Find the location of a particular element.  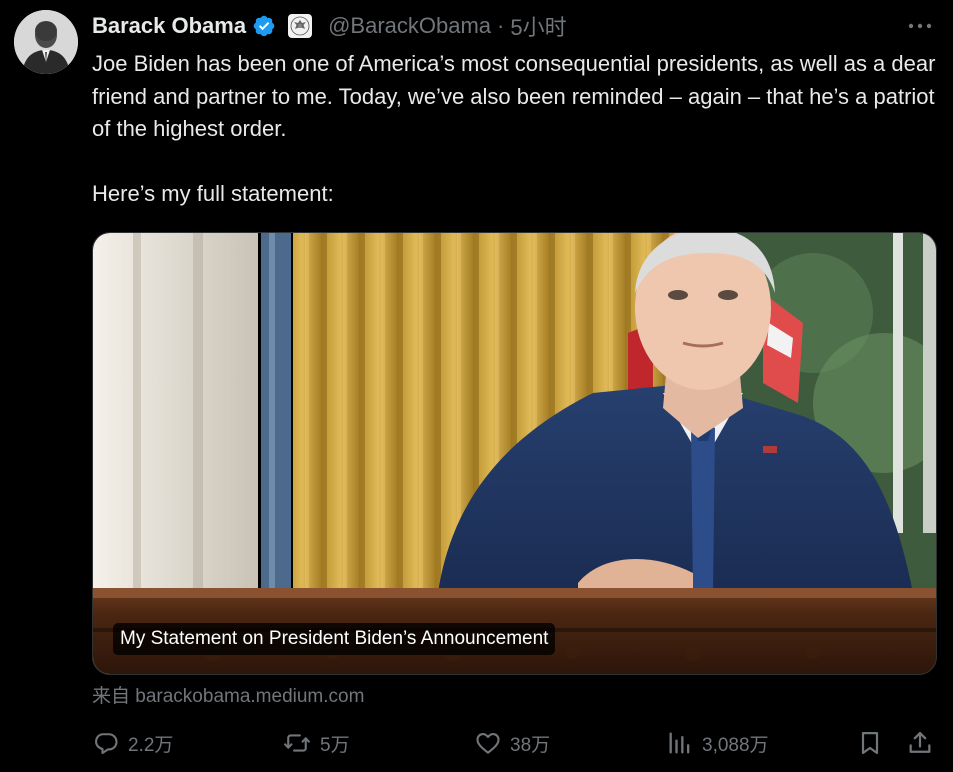

reply-count: 2.2万 is located at coordinates (151, 745).